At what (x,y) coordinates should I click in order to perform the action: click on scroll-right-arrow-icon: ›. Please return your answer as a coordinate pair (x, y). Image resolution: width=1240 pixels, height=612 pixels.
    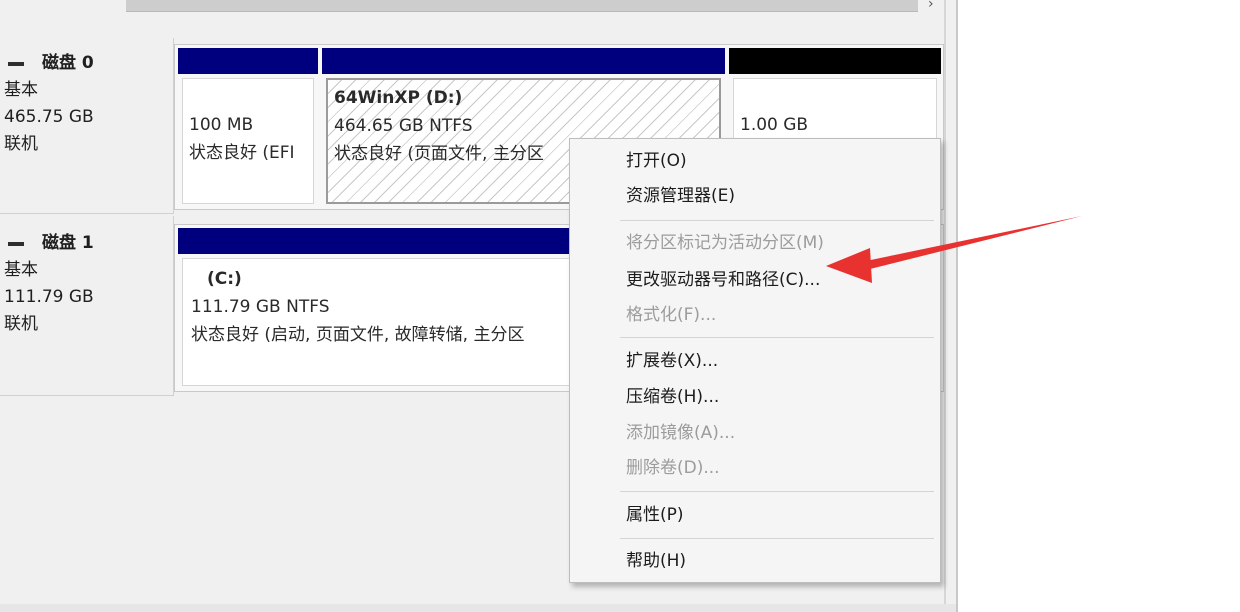
    Looking at the image, I should click on (931, 6).